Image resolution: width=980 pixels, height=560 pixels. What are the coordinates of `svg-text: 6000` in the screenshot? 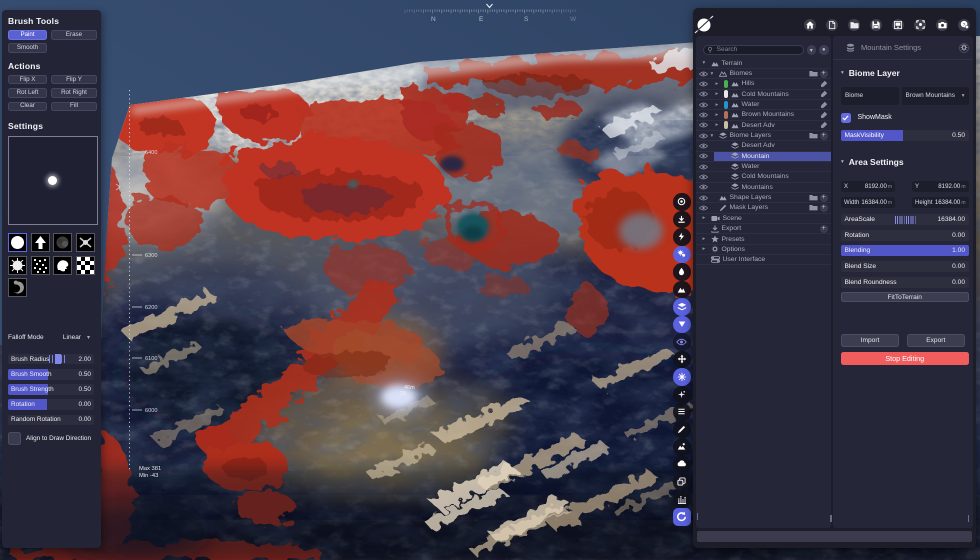 It's located at (151, 411).